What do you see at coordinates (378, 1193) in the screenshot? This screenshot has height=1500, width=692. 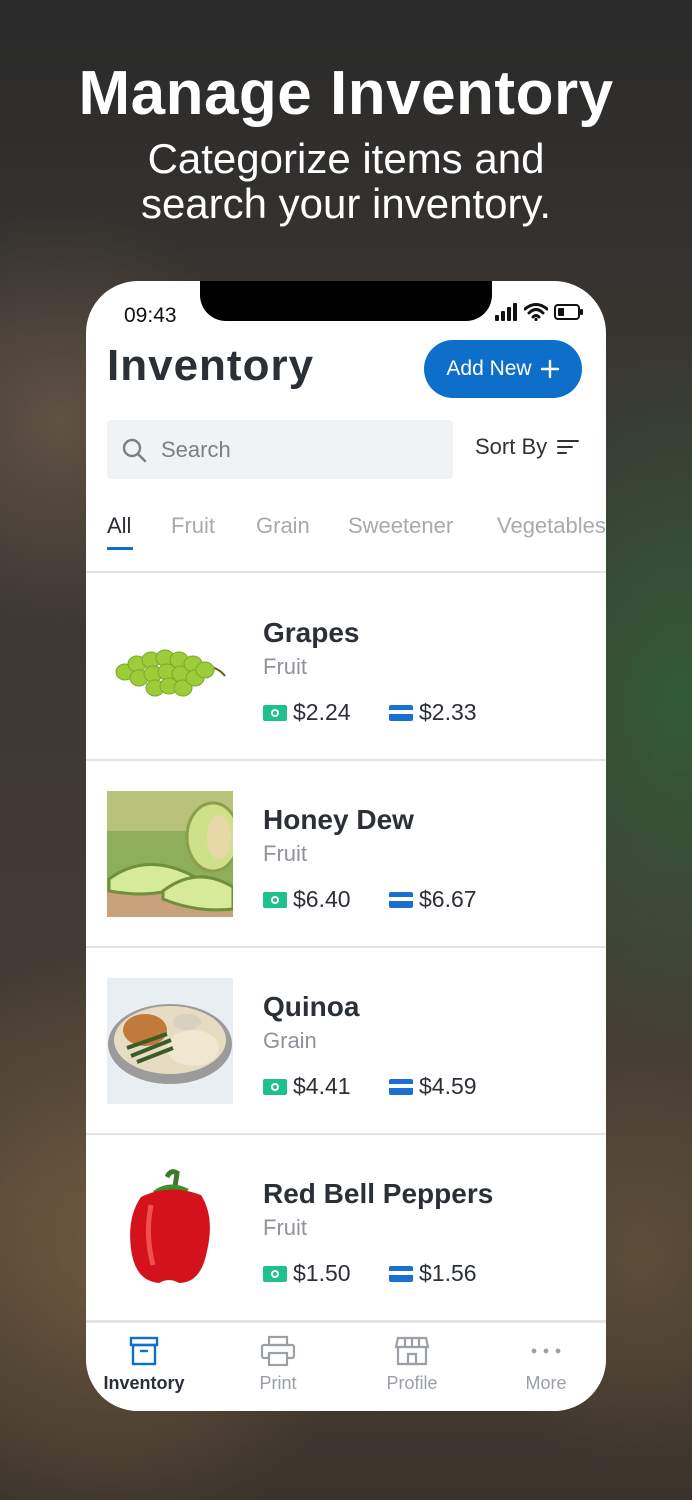 I see `item-name: Red Bell Peppers` at bounding box center [378, 1193].